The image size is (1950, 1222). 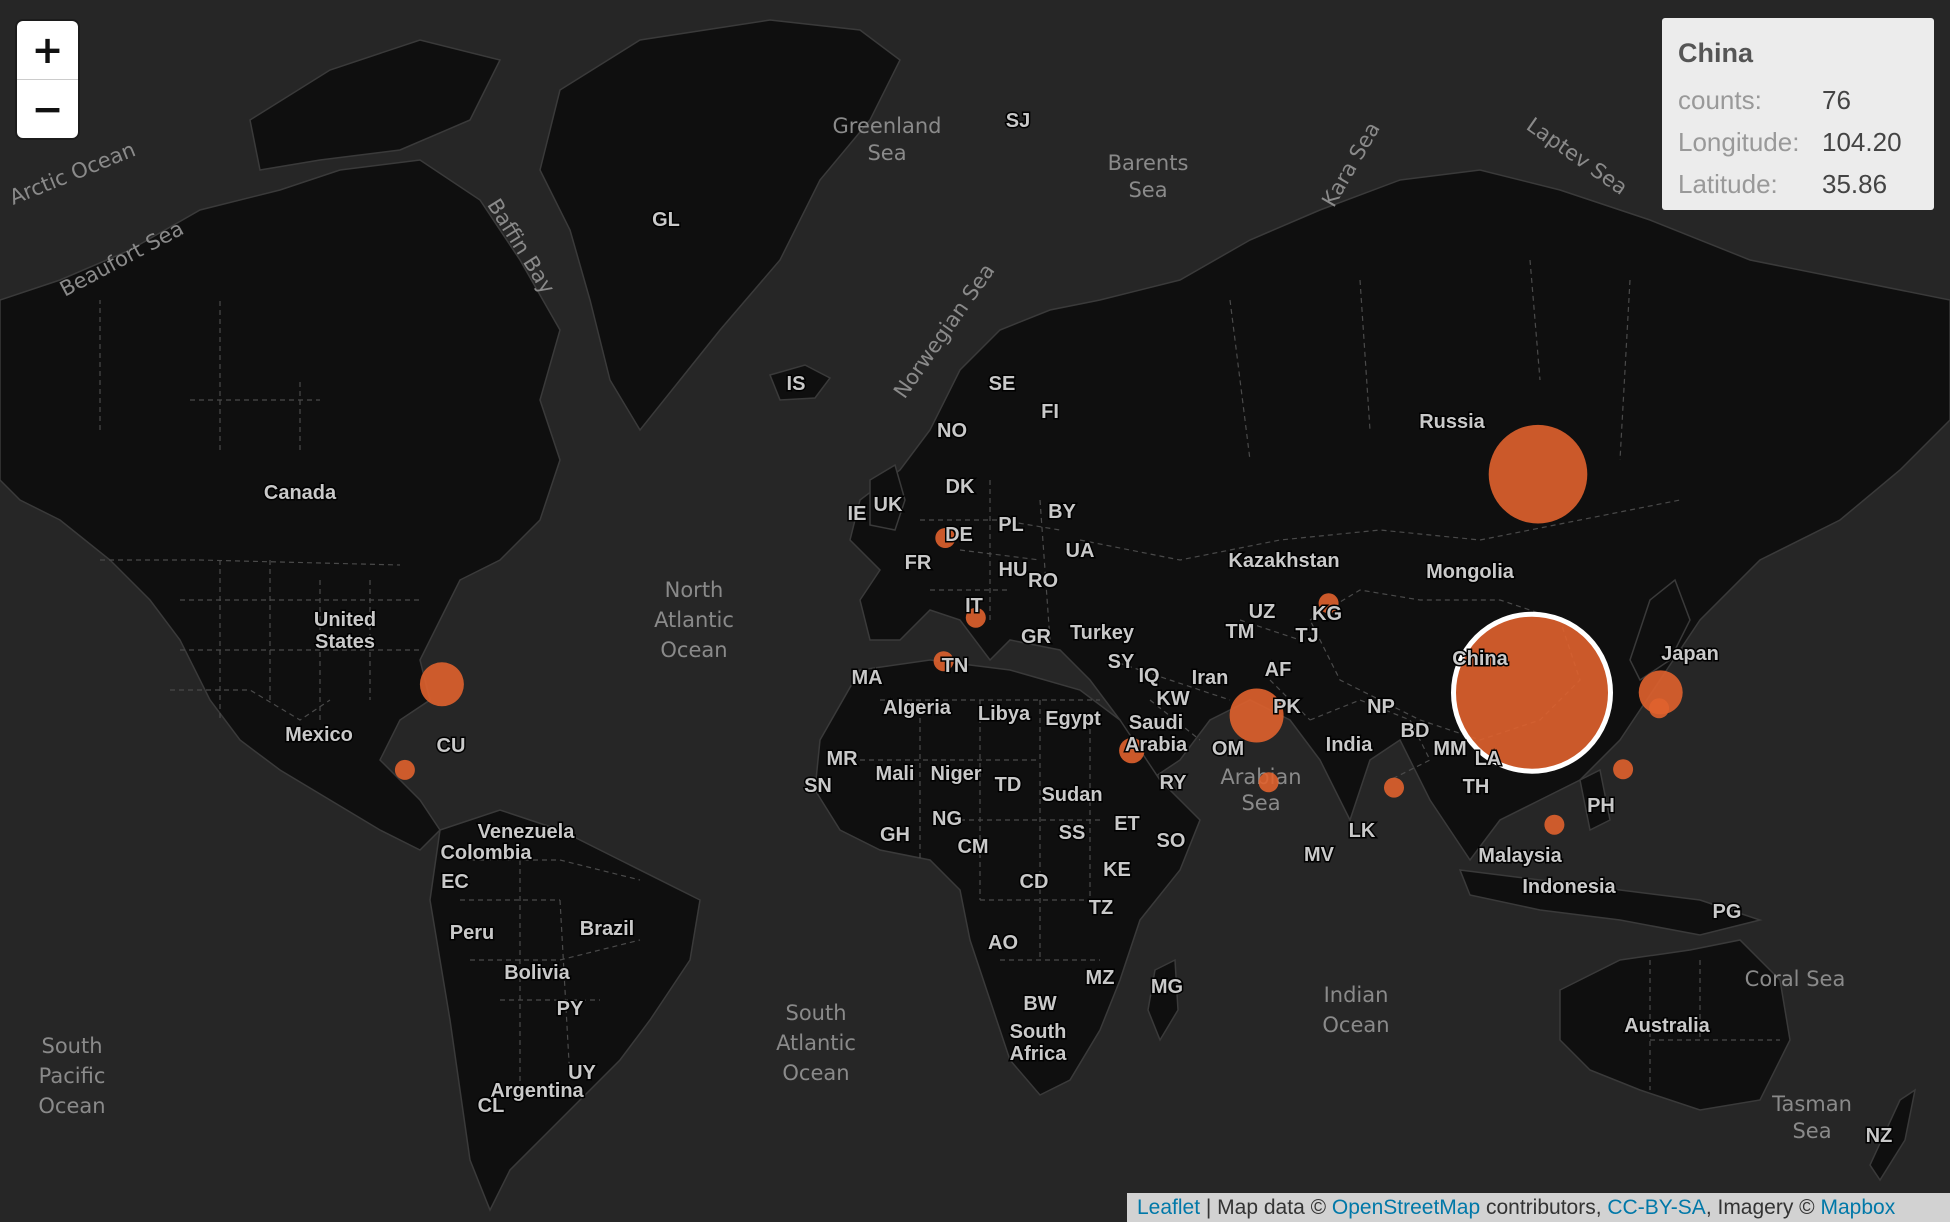 I want to click on info-row-latitude: Latitude: 35.86, so click(x=1798, y=184).